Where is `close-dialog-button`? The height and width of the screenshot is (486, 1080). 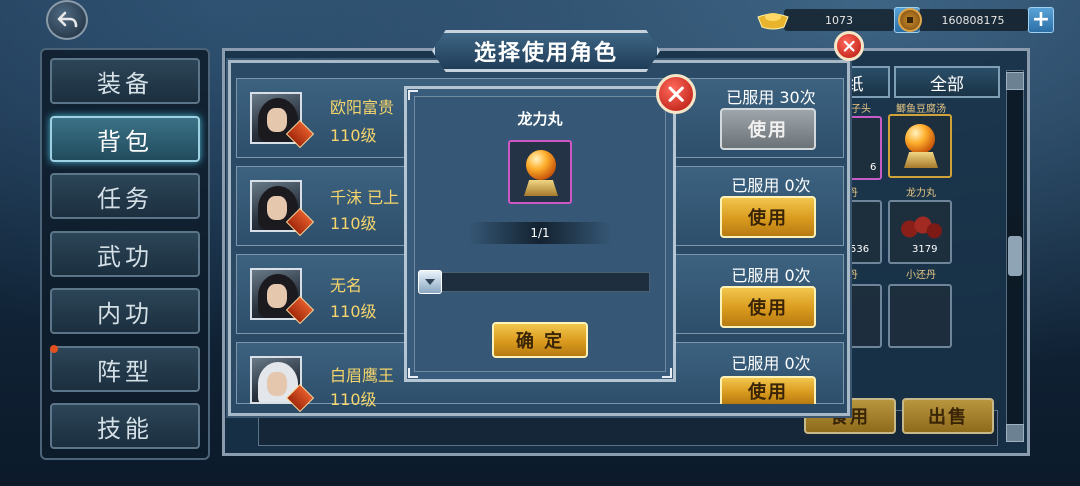 close-dialog-button is located at coordinates (849, 46).